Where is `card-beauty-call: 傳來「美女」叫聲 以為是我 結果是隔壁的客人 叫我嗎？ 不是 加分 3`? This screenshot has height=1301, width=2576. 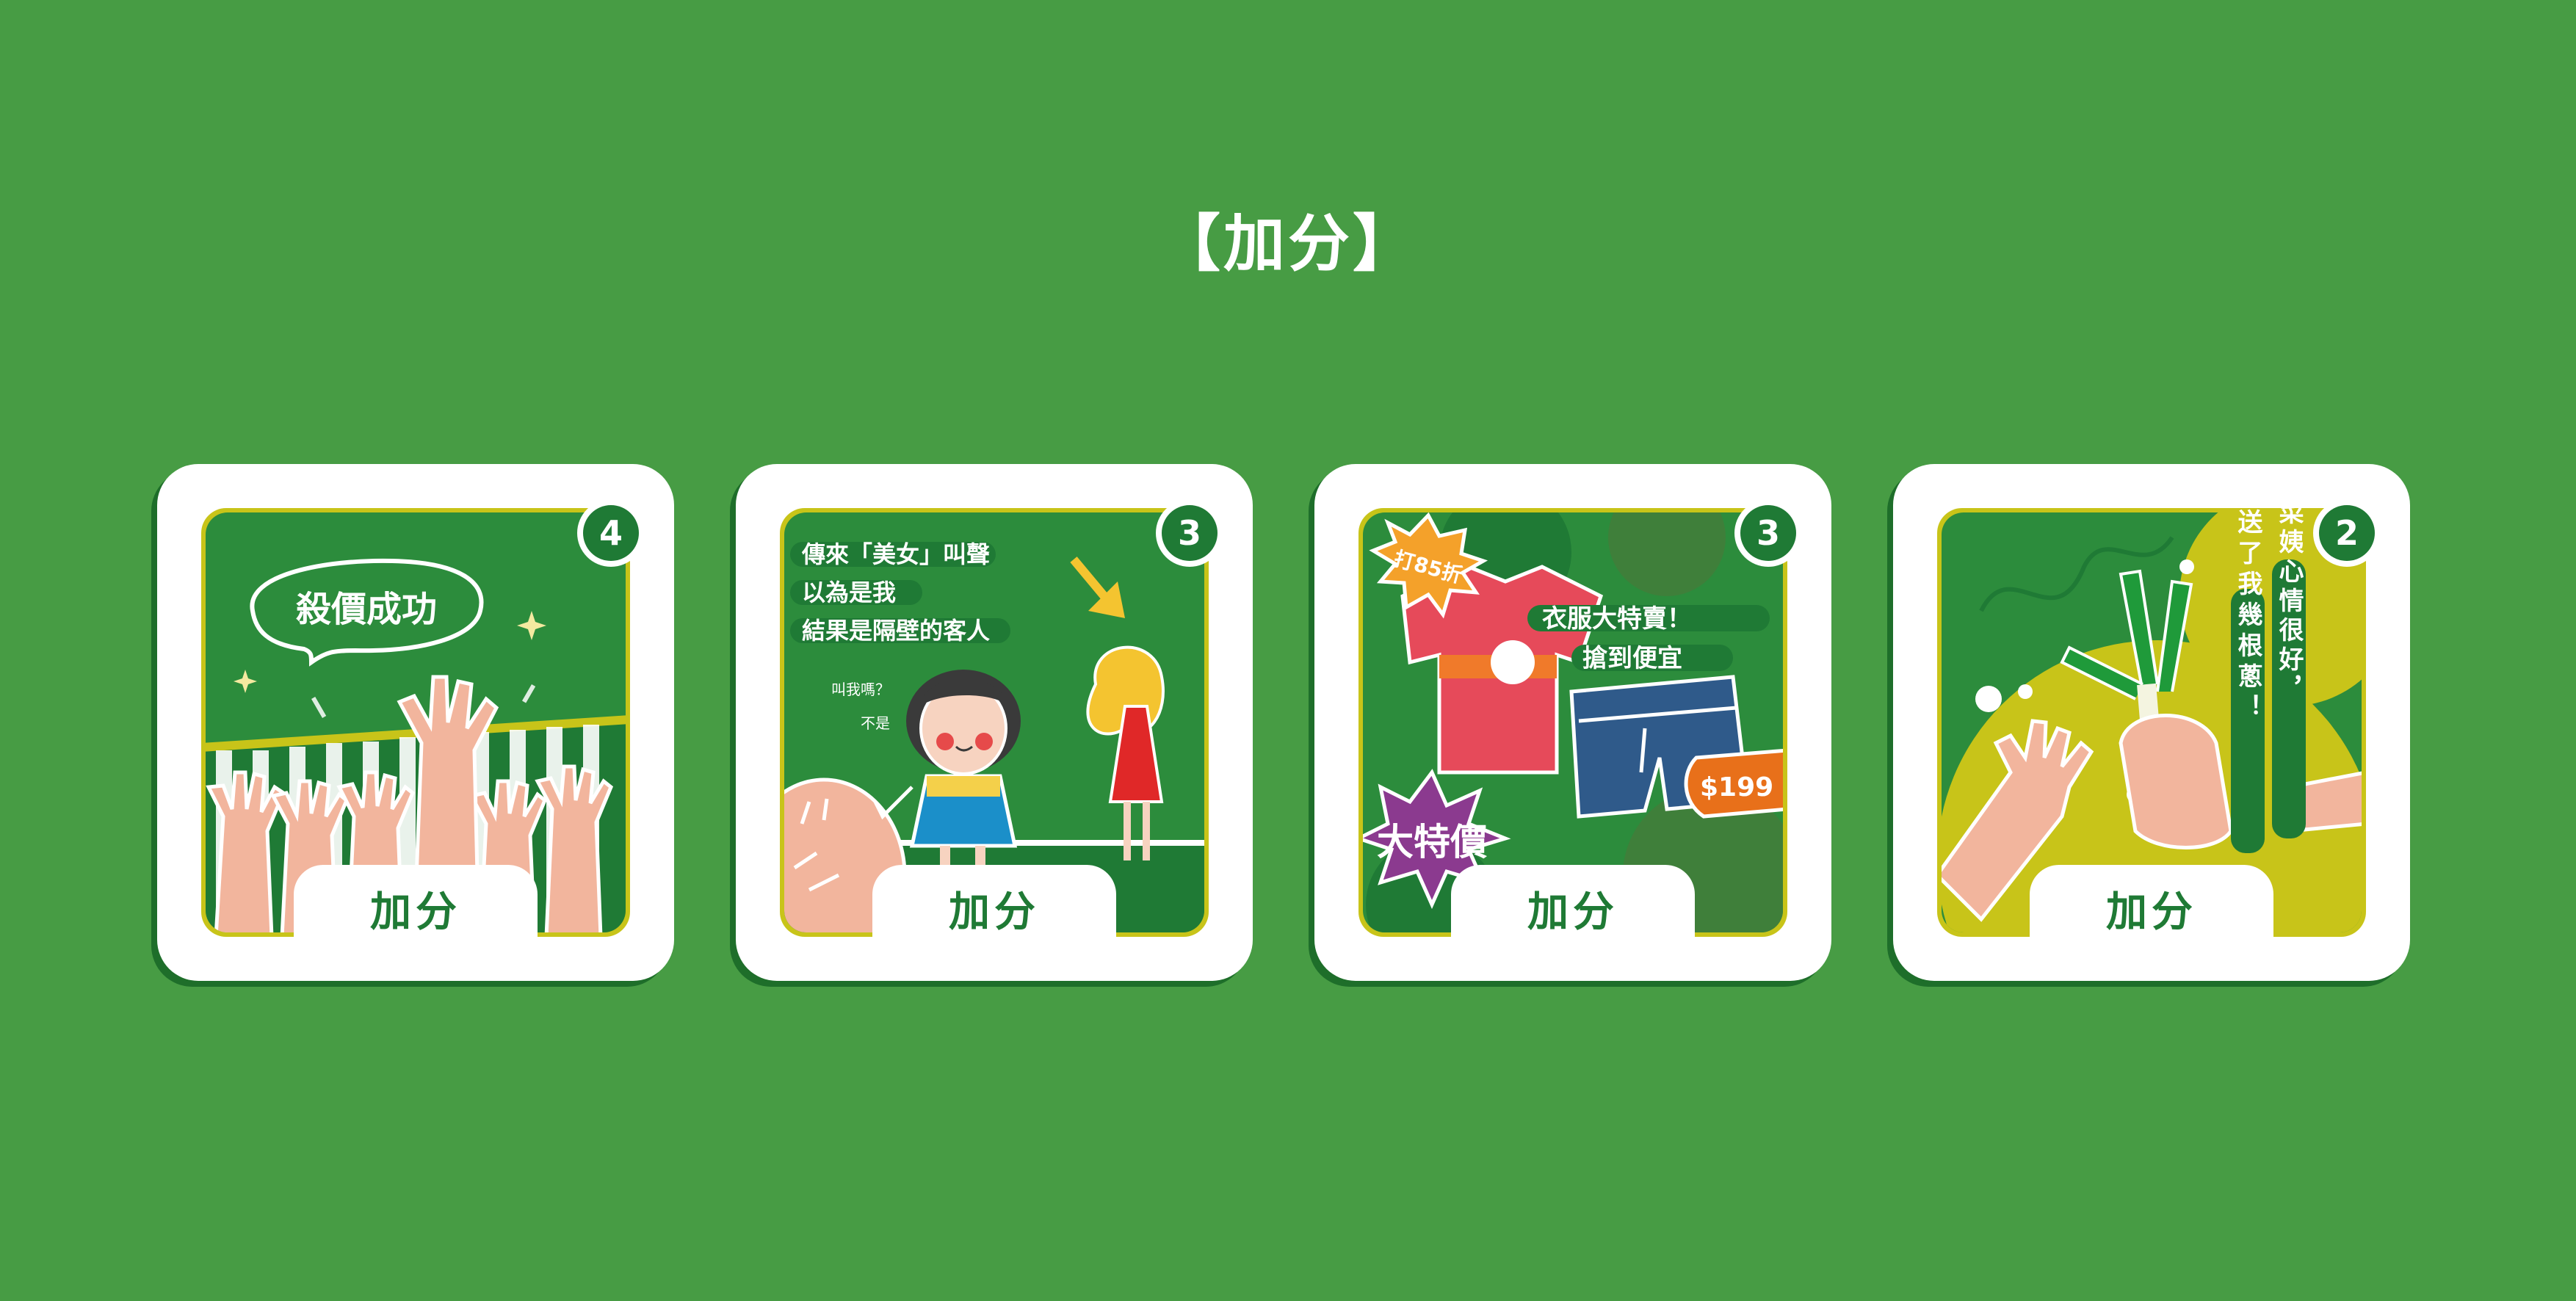
card-beauty-call: 傳來「美女」叫聲 以為是我 結果是隔壁的客人 叫我嗎？ 不是 加分 3 is located at coordinates (994, 722).